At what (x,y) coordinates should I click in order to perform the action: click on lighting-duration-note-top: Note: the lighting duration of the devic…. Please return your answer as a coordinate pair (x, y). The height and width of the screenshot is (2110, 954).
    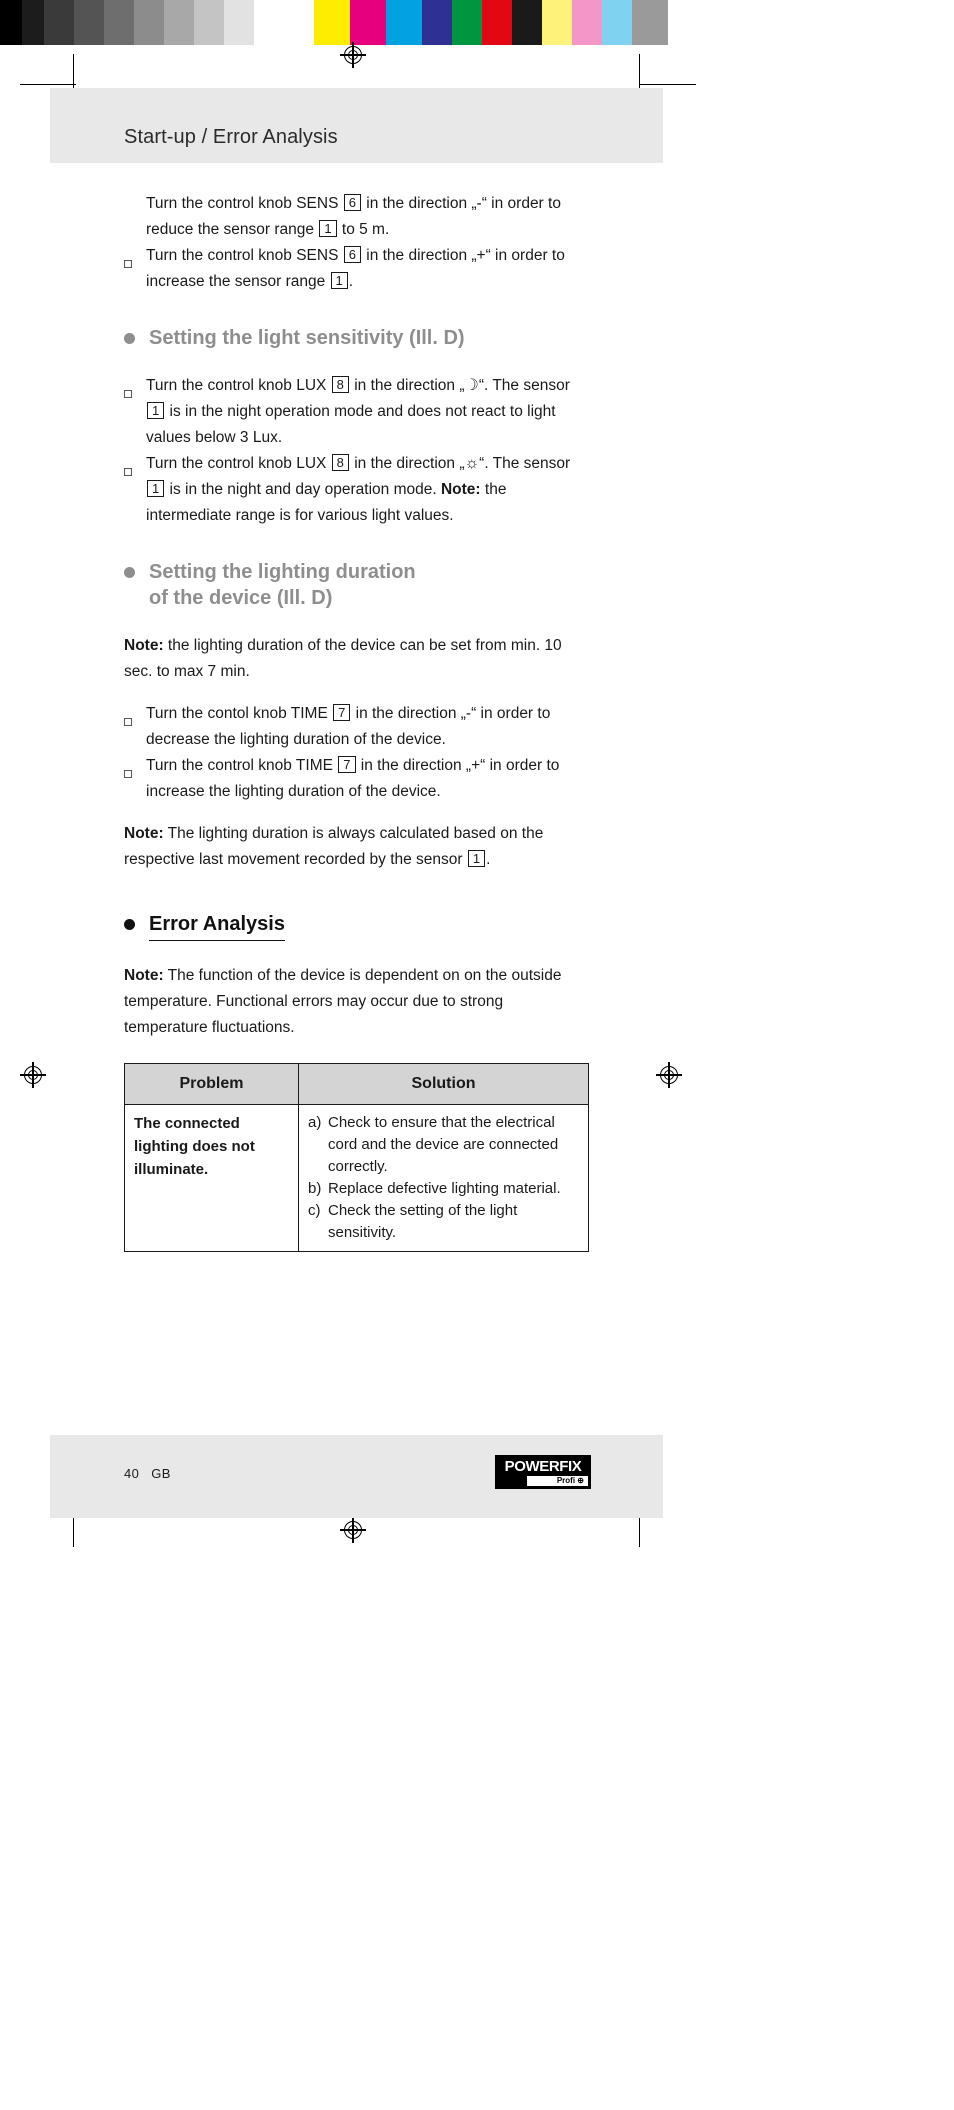
    Looking at the image, I should click on (356, 659).